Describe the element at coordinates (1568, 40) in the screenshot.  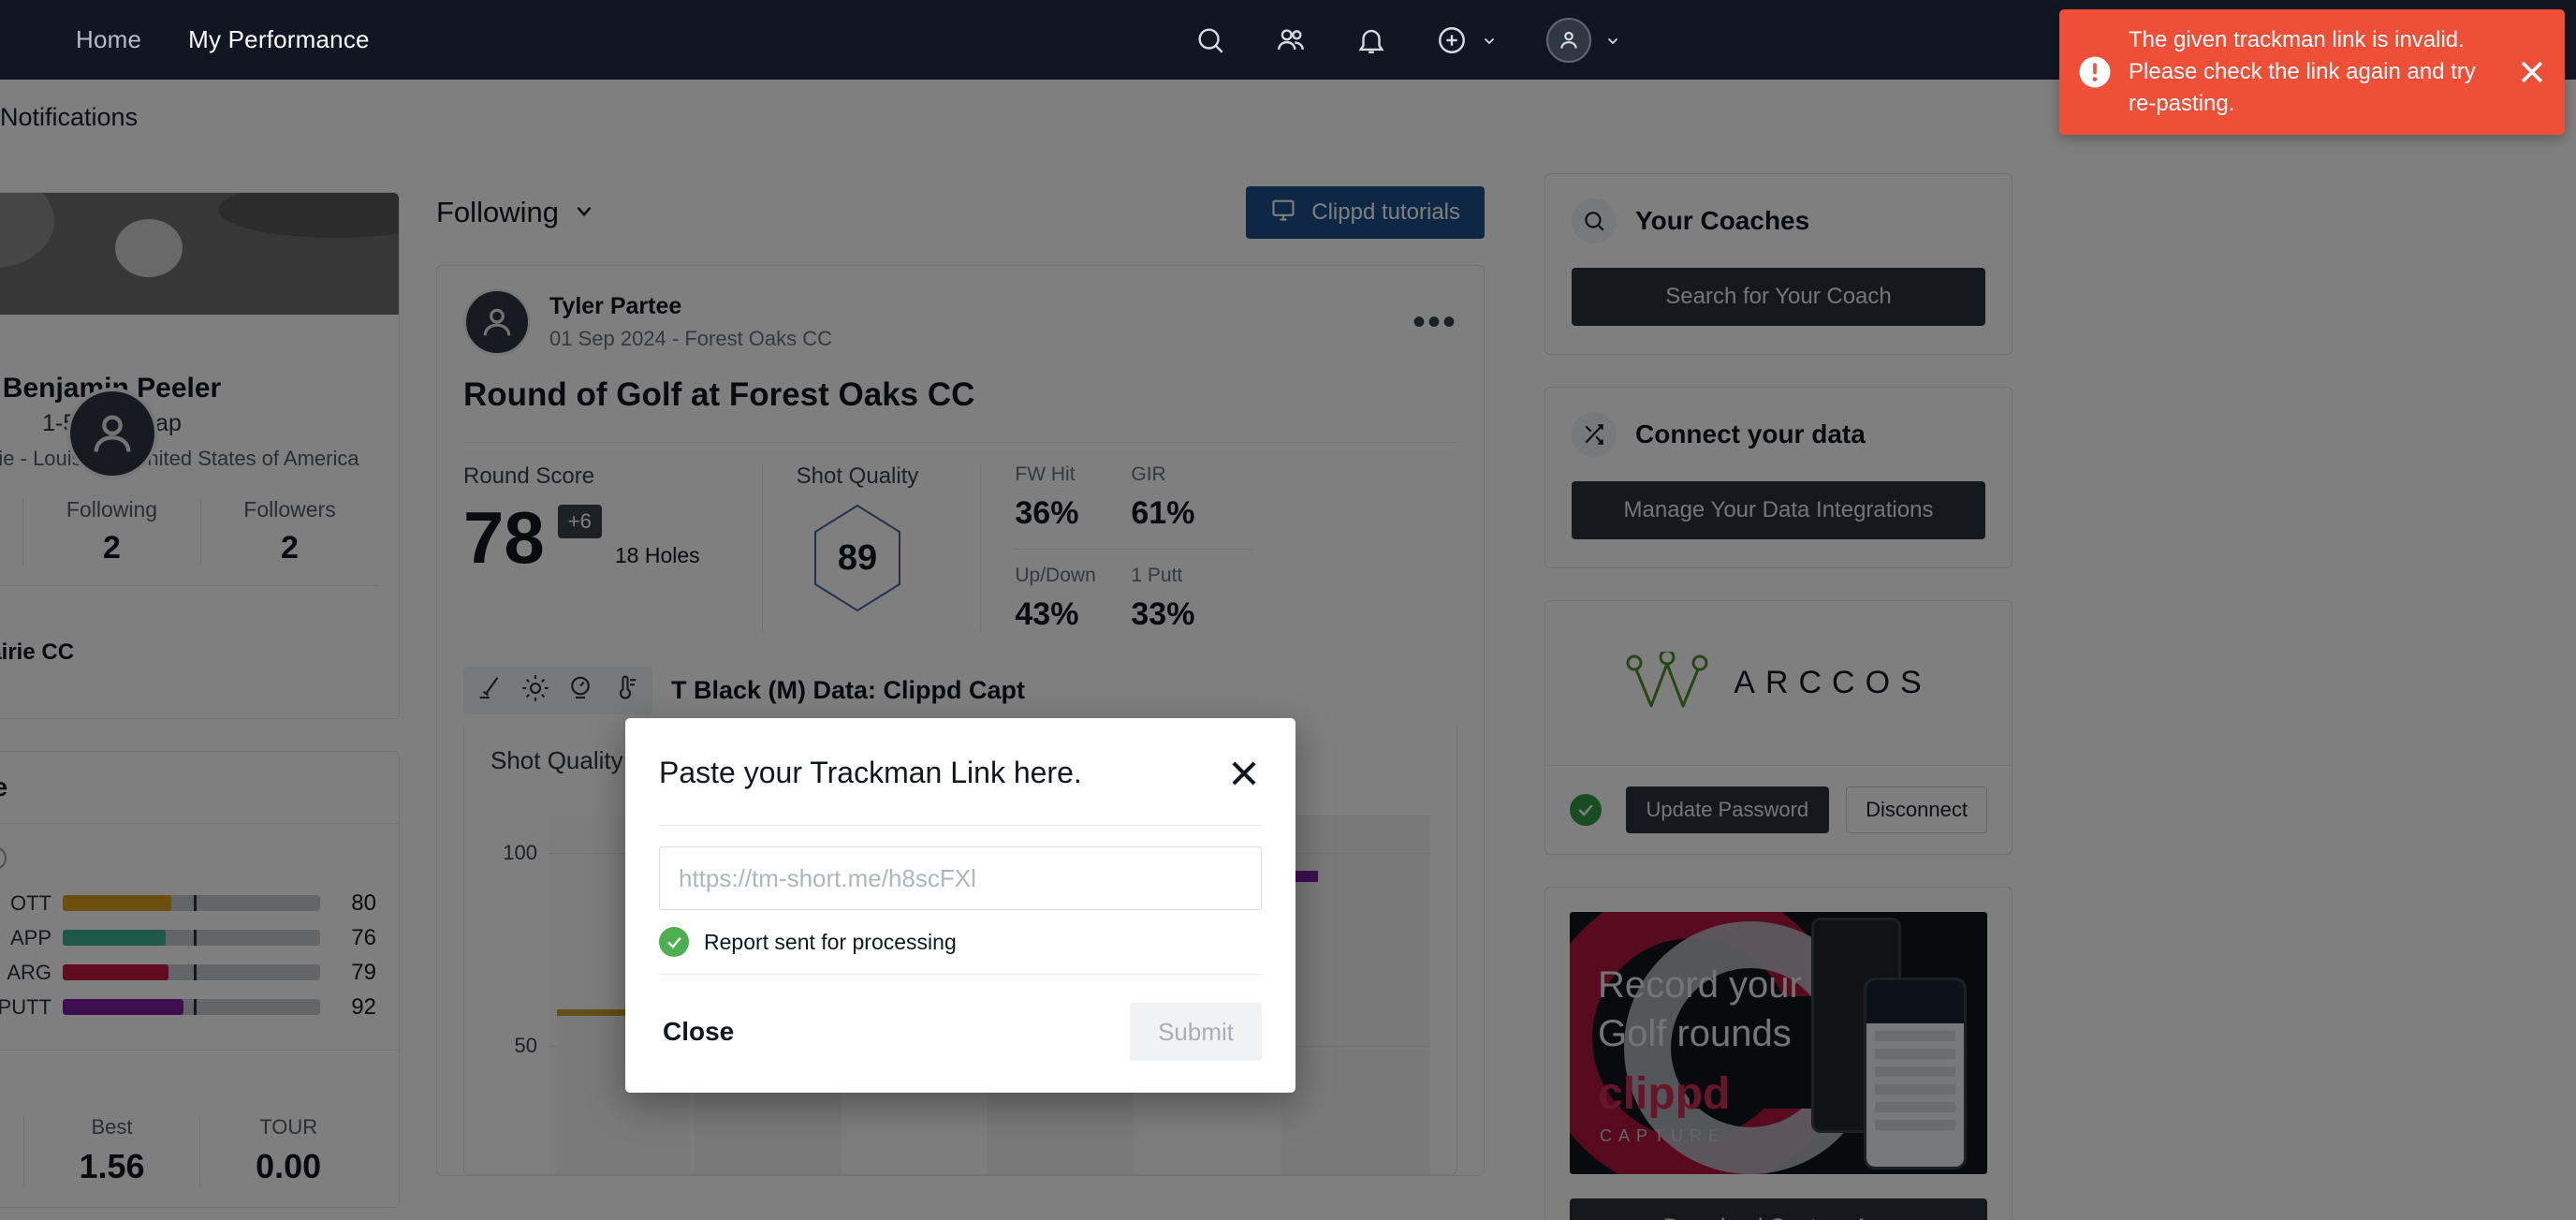
I see `avatar` at that location.